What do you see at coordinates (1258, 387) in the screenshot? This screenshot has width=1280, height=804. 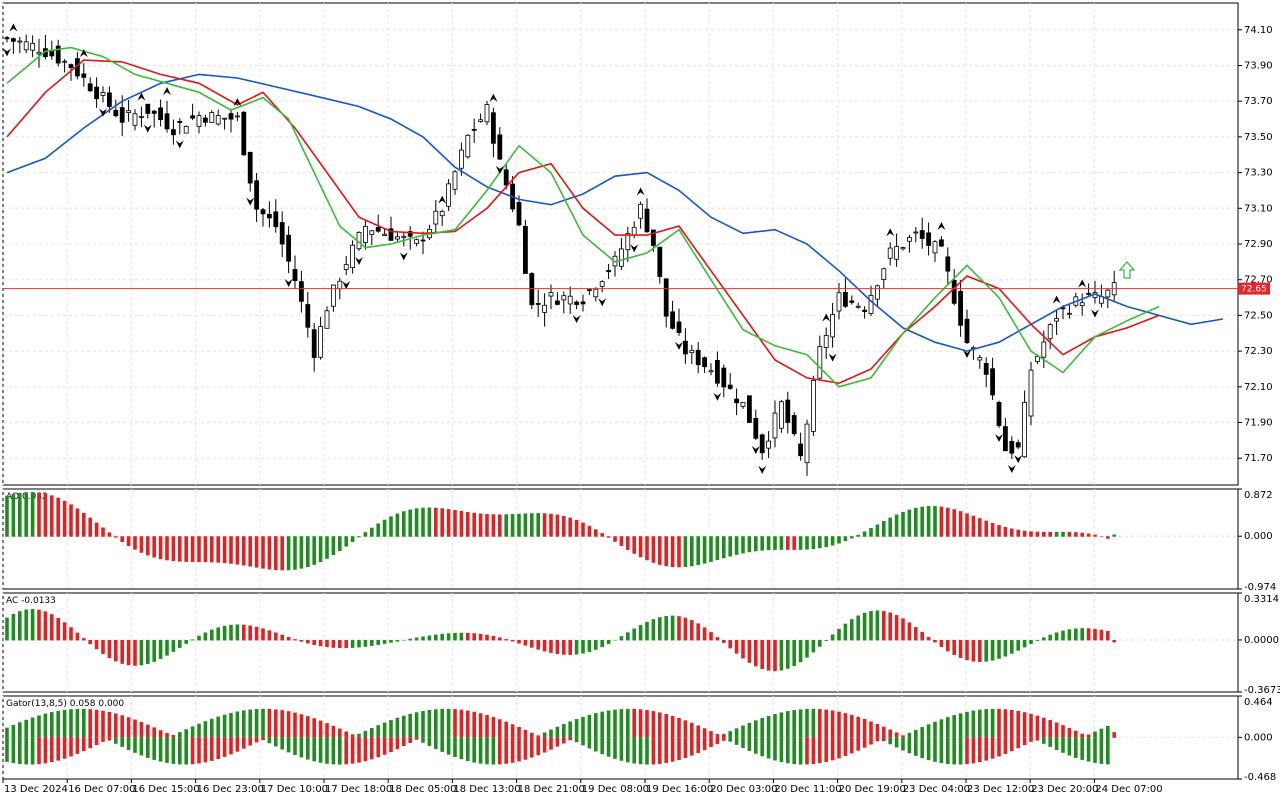 I see `y-tick-label: 72.10` at bounding box center [1258, 387].